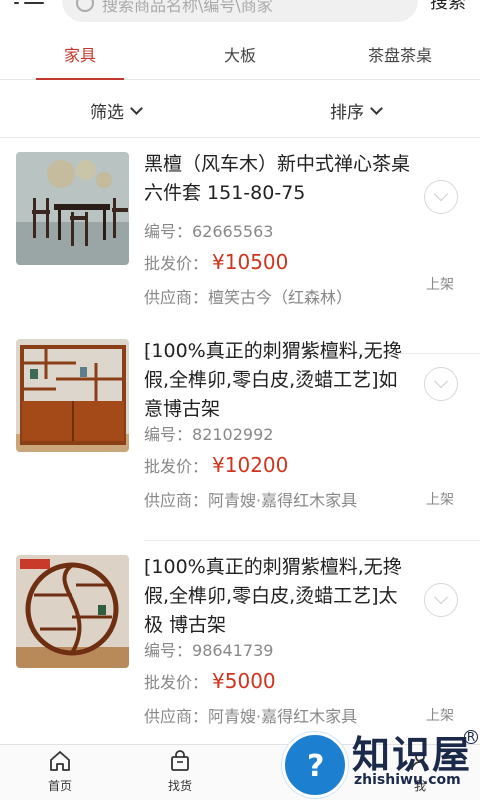  What do you see at coordinates (250, 465) in the screenshot?
I see `price-value: ¥10200` at bounding box center [250, 465].